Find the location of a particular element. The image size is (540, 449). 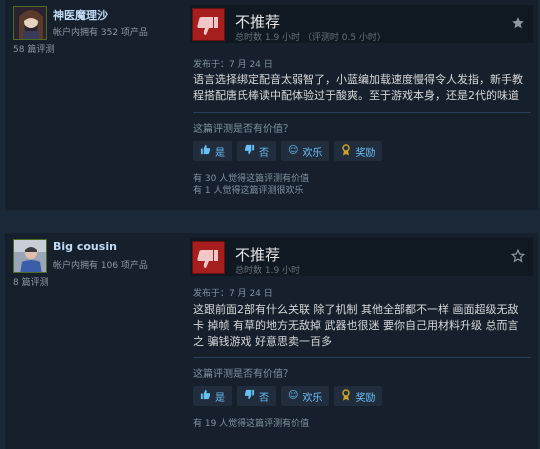

author-products-count: 帐户内拥有 106 项产品 is located at coordinates (100, 266).